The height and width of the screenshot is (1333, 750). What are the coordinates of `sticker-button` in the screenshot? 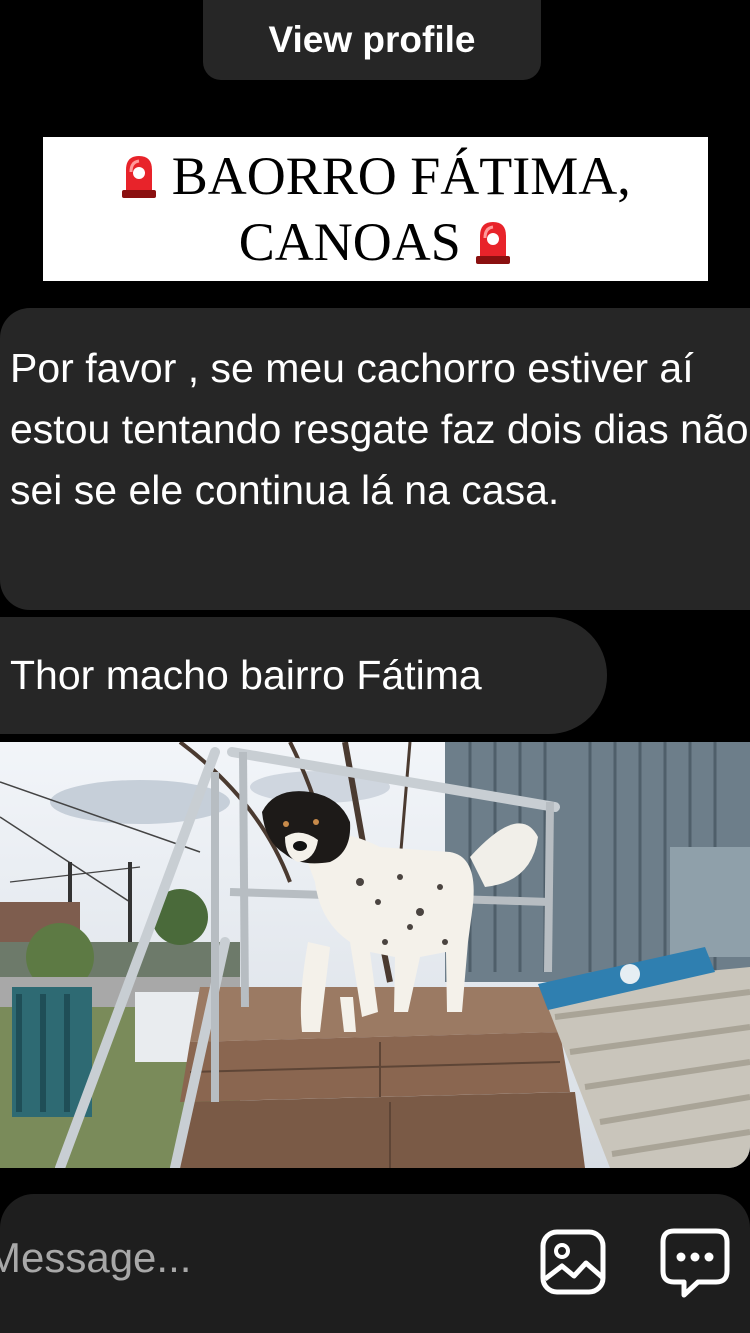 It's located at (695, 1263).